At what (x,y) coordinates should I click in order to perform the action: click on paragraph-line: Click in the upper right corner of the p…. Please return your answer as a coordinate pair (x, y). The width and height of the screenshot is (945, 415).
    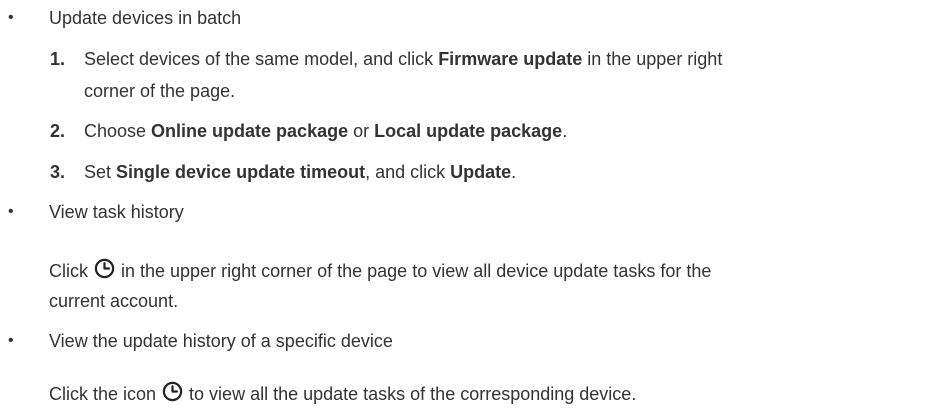
    Looking at the image, I should click on (380, 270).